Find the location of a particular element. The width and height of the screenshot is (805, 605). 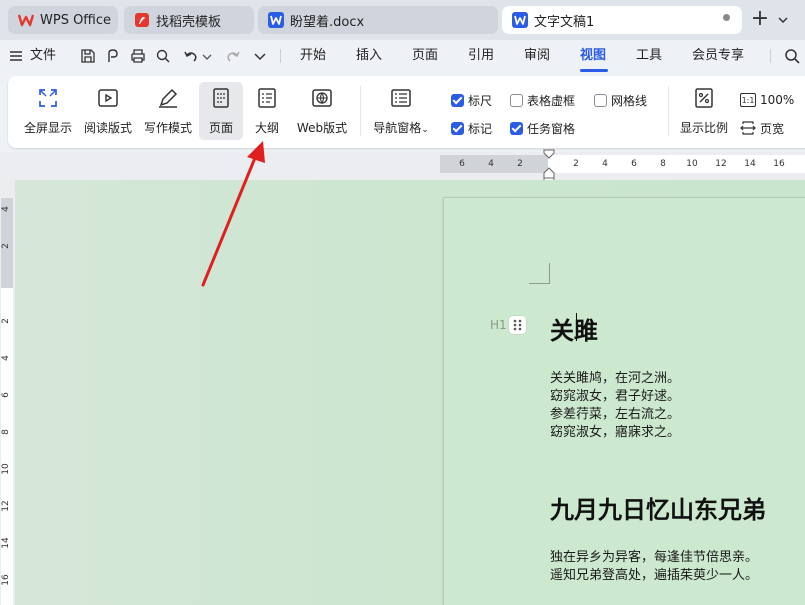

heading-guanju: 关雎 is located at coordinates (574, 328).